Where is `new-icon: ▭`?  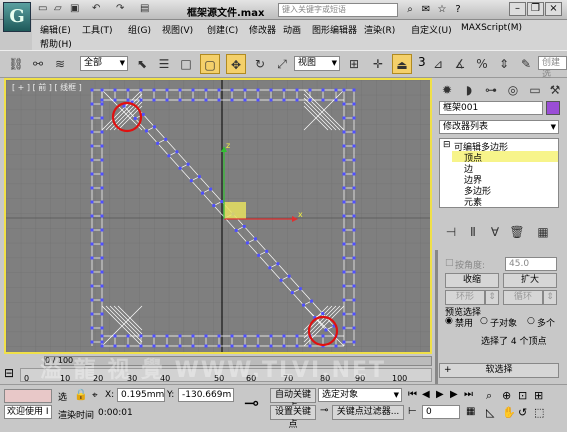
new-icon: ▭ is located at coordinates (42, 10).